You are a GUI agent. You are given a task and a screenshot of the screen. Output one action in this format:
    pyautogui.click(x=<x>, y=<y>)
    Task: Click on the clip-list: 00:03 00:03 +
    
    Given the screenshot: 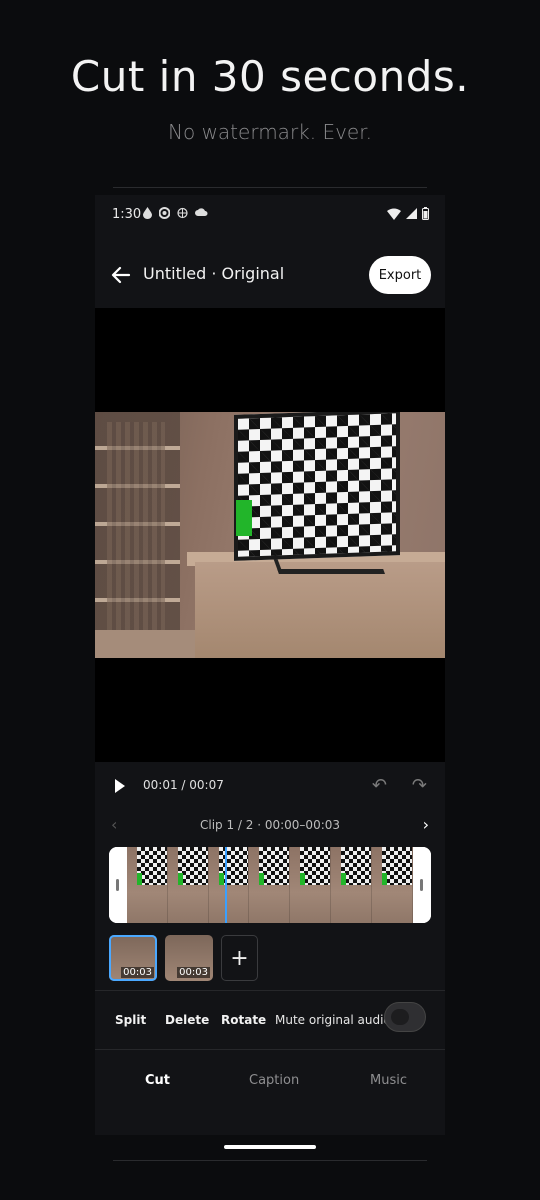 What is the action you would take?
    pyautogui.click(x=183, y=959)
    